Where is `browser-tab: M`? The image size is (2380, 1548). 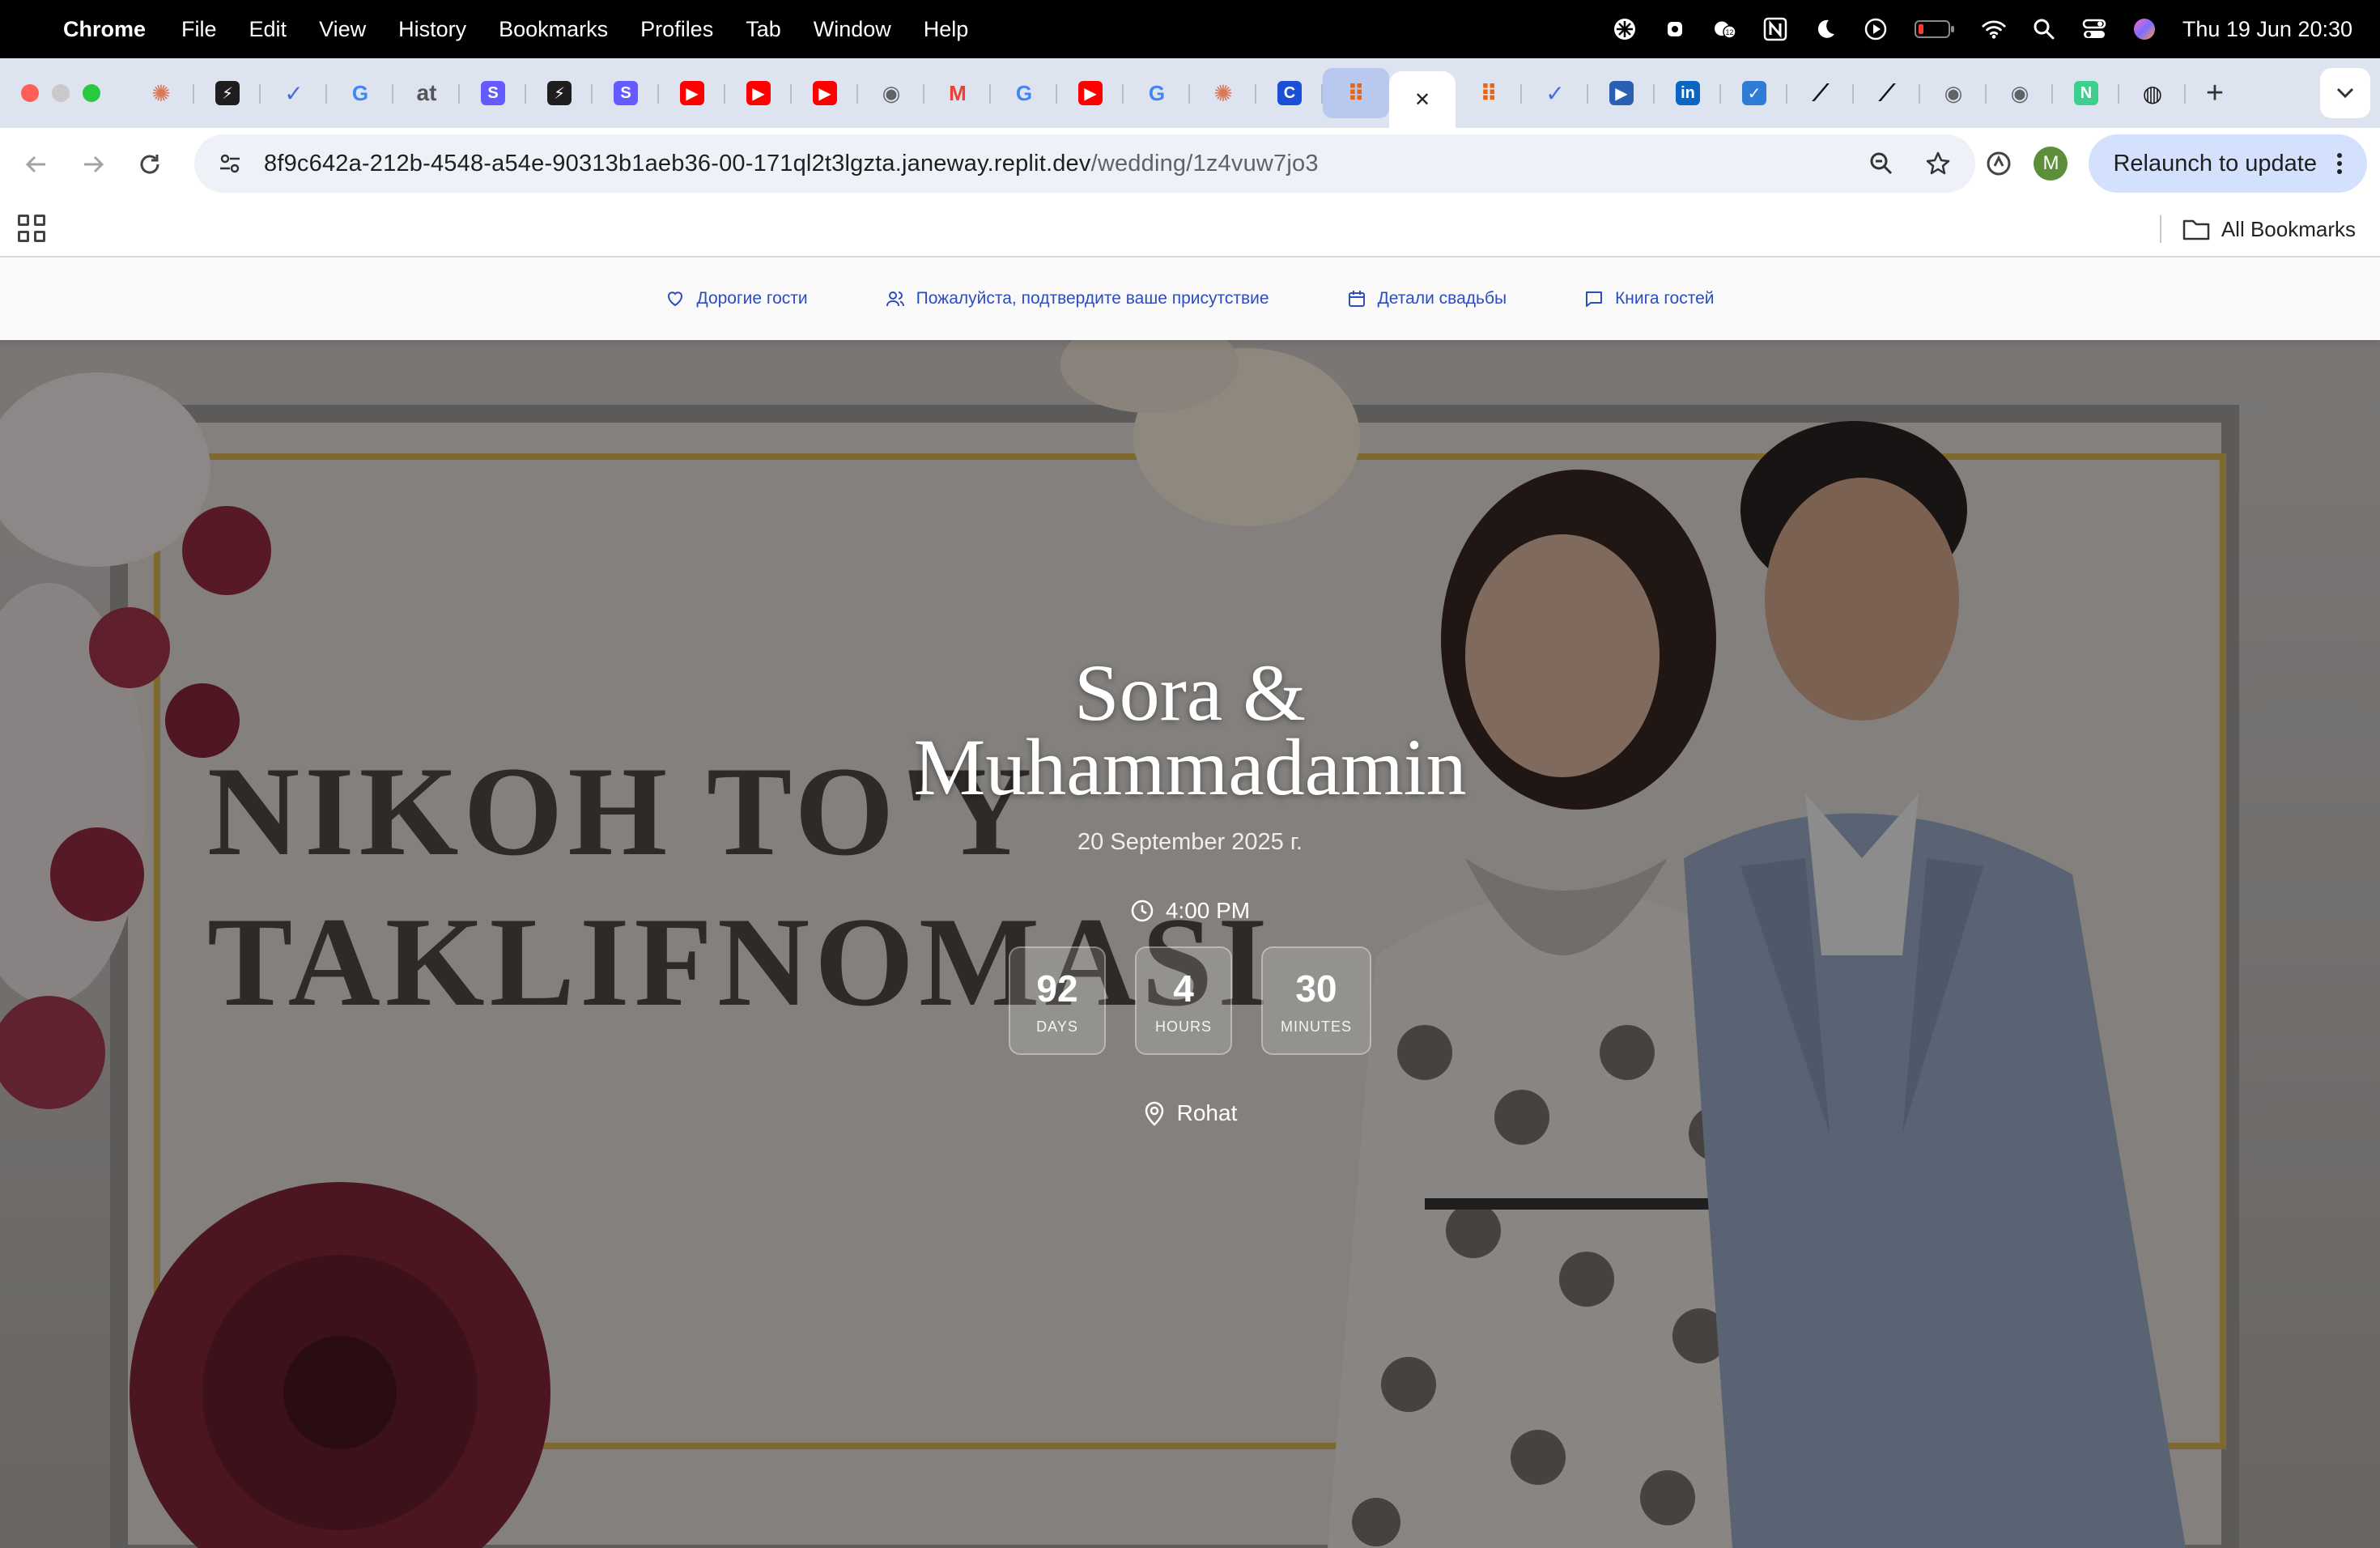
browser-tab: M is located at coordinates (957, 93).